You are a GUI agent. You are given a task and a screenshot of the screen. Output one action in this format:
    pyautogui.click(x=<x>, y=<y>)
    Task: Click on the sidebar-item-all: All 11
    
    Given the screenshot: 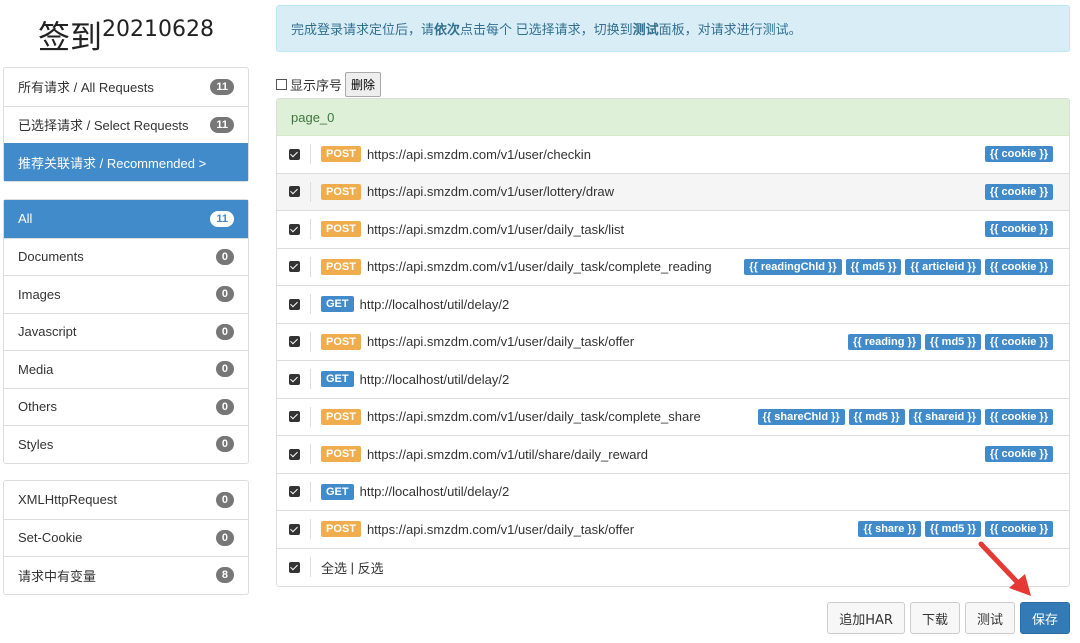 What is the action you would take?
    pyautogui.click(x=126, y=219)
    